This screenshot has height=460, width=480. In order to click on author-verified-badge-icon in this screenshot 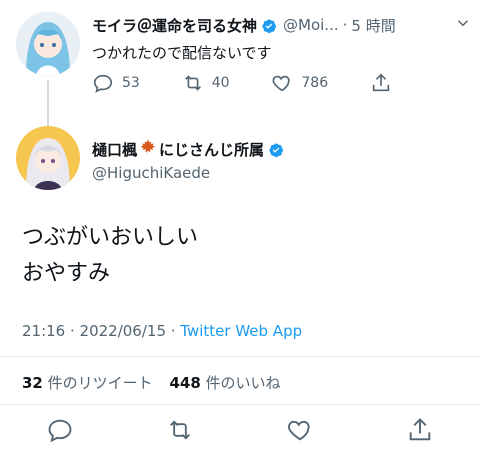, I will do `click(276, 149)`.